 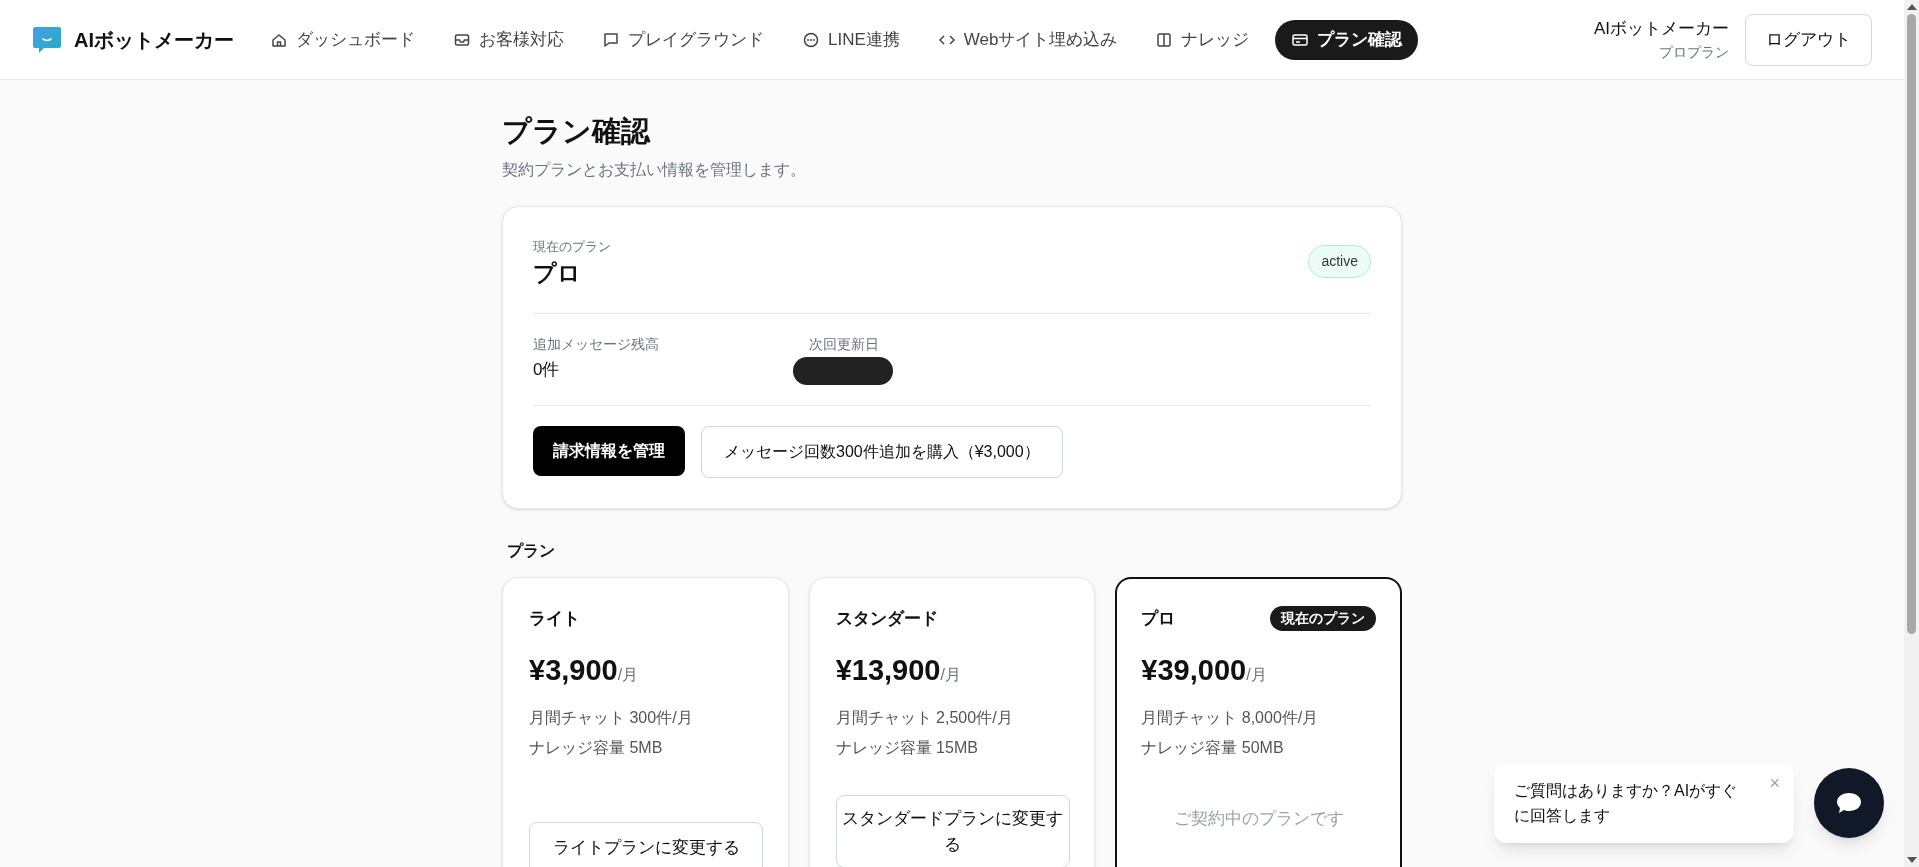 I want to click on nav-tab: ナレッジ, so click(x=1202, y=39).